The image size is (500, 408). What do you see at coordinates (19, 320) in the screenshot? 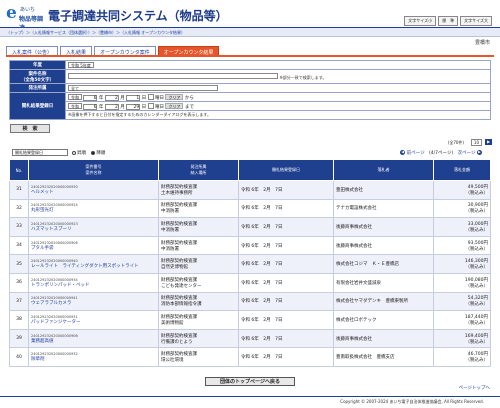
I see `row-no: 38` at bounding box center [19, 320].